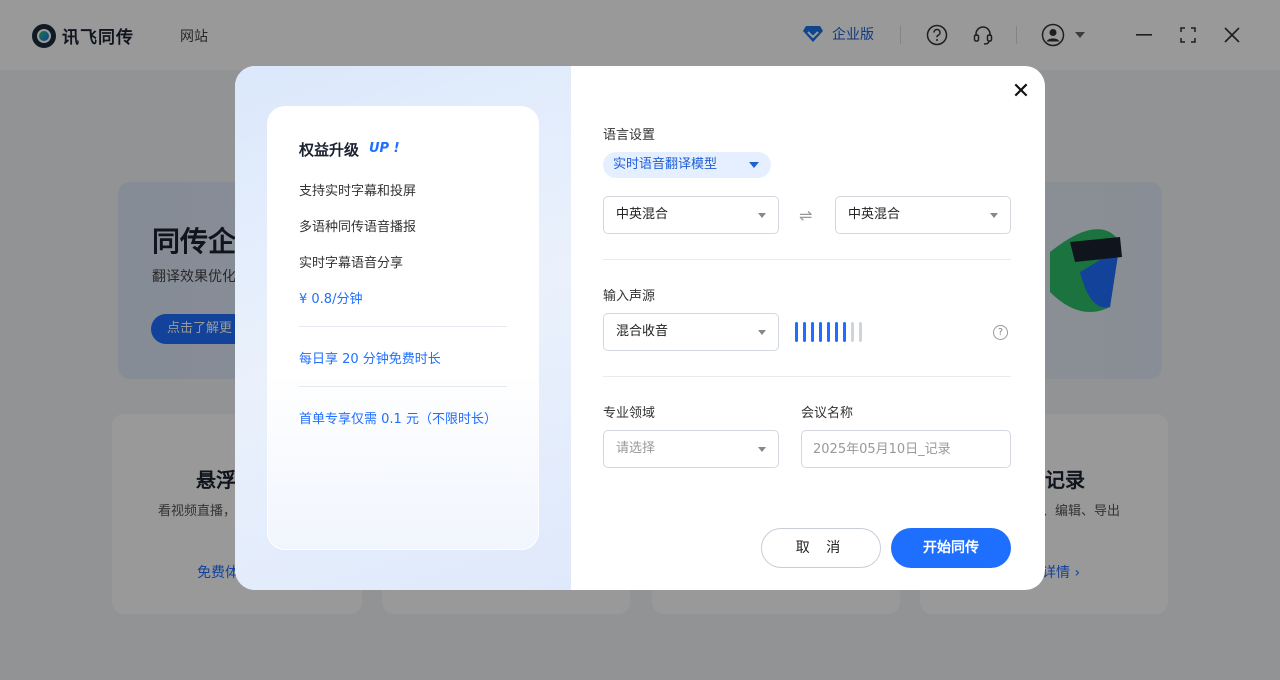 This screenshot has height=680, width=1280. What do you see at coordinates (629, 135) in the screenshot?
I see `language-settings-label: 语言设置` at bounding box center [629, 135].